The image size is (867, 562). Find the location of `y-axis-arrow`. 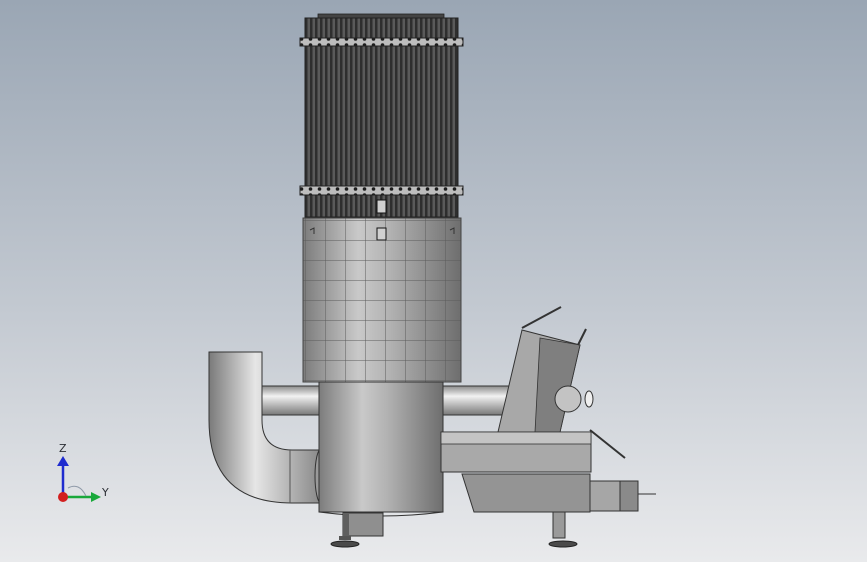

y-axis-arrow is located at coordinates (82, 497).